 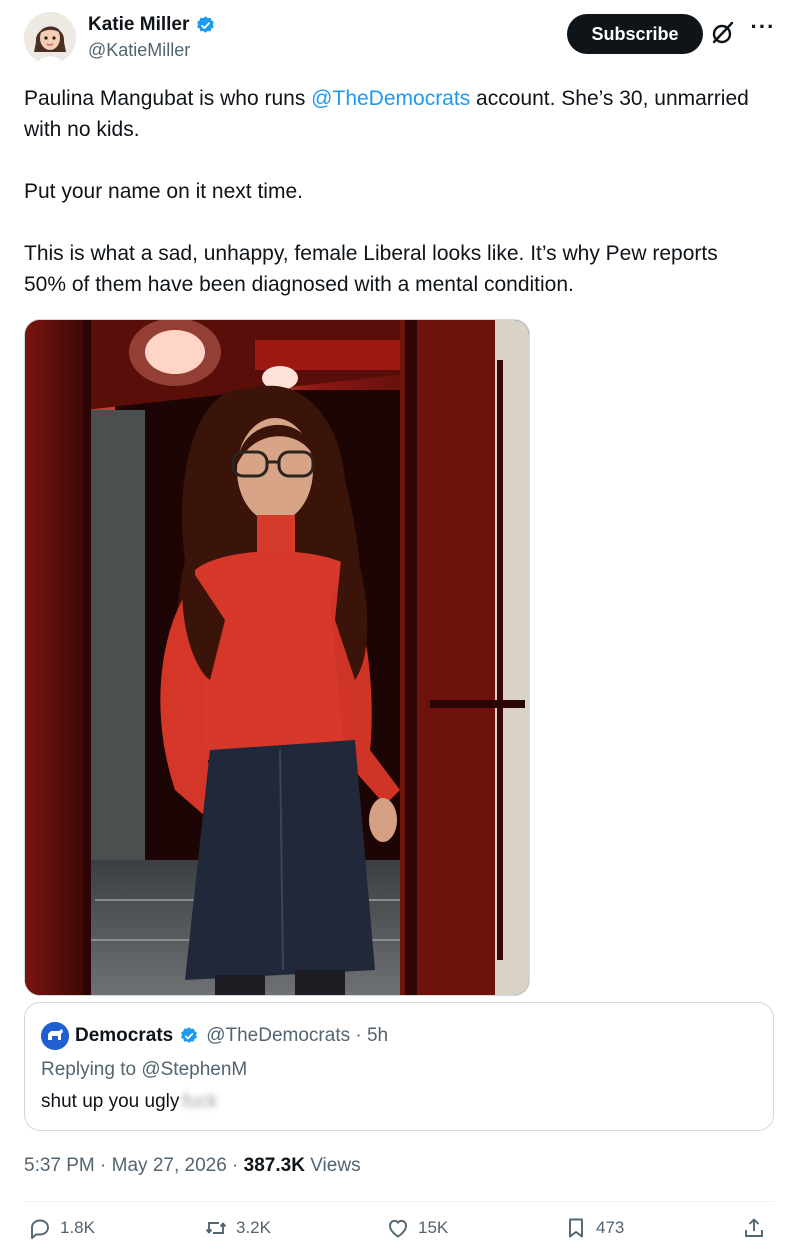 What do you see at coordinates (144, 1069) in the screenshot?
I see `replying-to: Replying to @StephenM` at bounding box center [144, 1069].